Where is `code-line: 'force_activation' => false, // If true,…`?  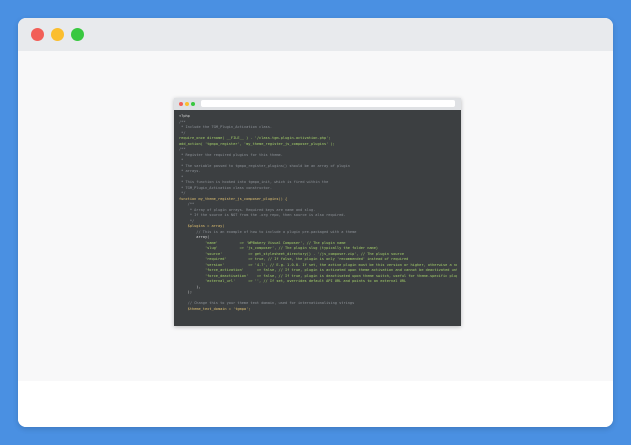
code-line: 'force_activation' => false, // If true,… is located at coordinates (330, 270).